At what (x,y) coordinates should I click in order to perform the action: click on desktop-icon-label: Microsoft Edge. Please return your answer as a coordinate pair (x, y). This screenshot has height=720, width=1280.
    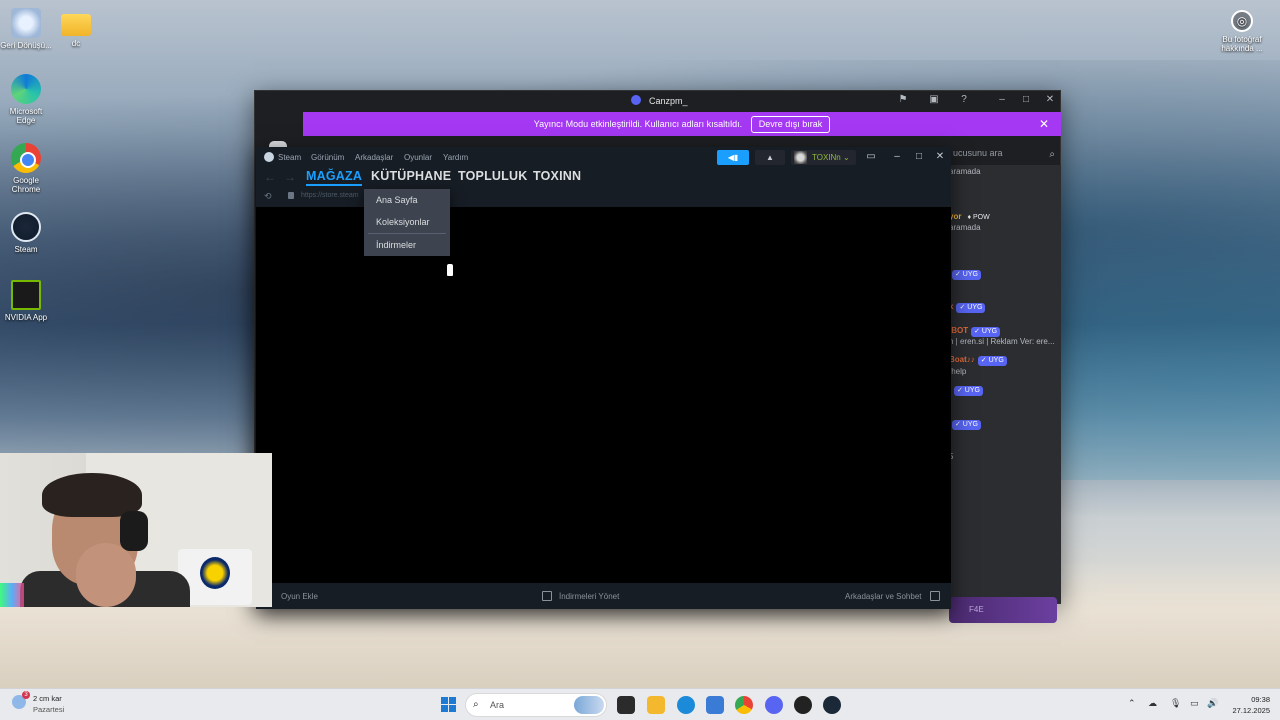
    Looking at the image, I should click on (26, 116).